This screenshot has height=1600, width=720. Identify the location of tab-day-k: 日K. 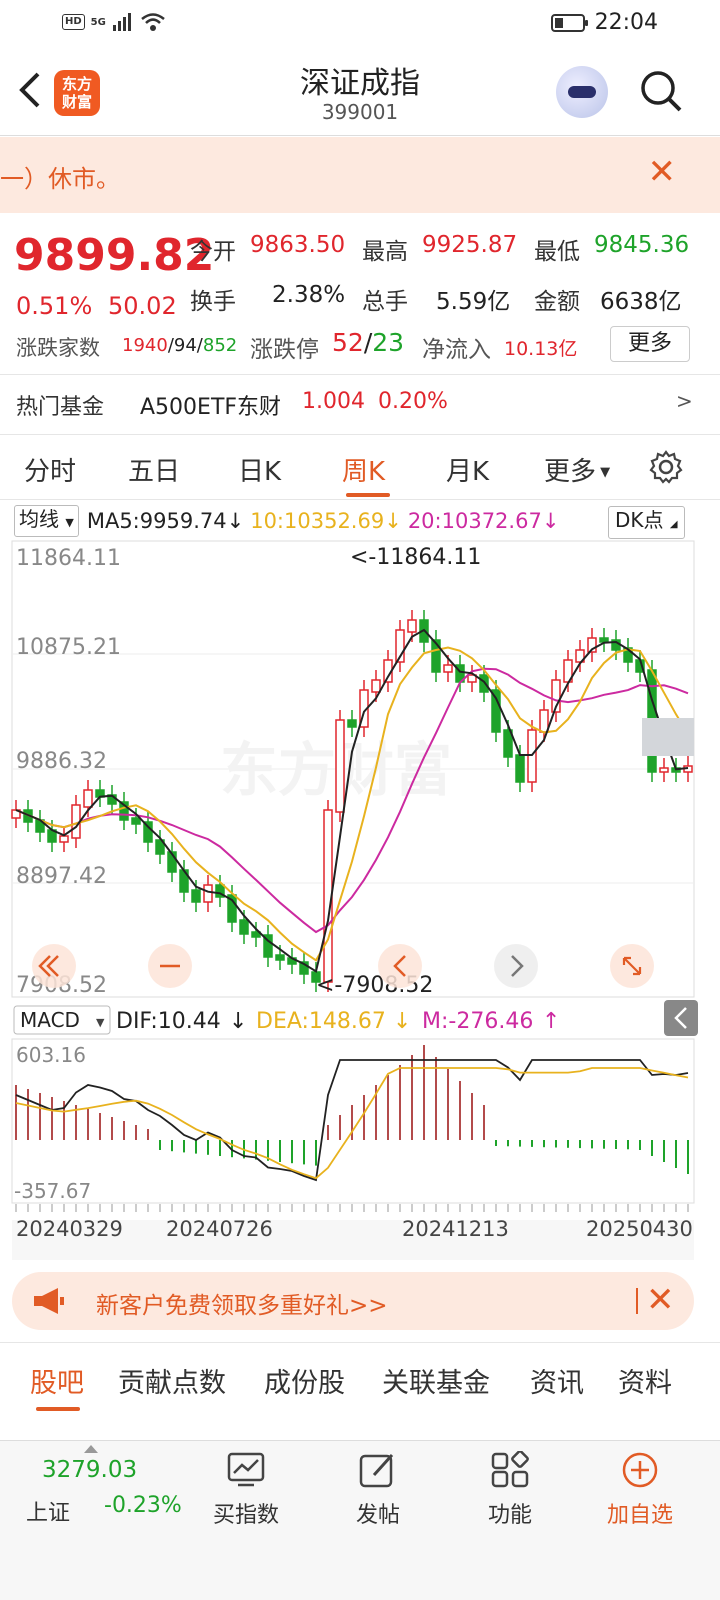
(259, 469).